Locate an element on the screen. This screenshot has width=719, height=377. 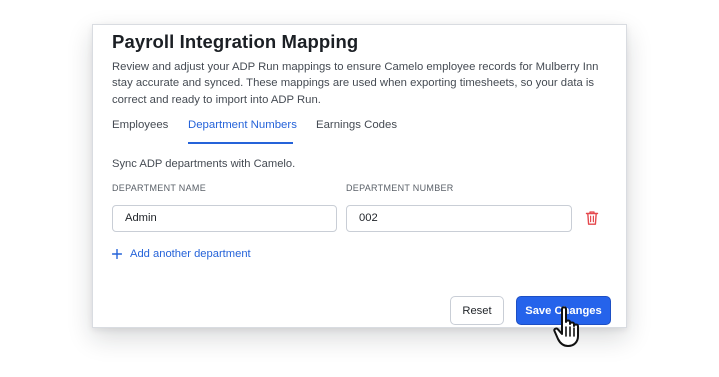
tab-earnings-codes: Earnings Codes is located at coordinates (356, 125).